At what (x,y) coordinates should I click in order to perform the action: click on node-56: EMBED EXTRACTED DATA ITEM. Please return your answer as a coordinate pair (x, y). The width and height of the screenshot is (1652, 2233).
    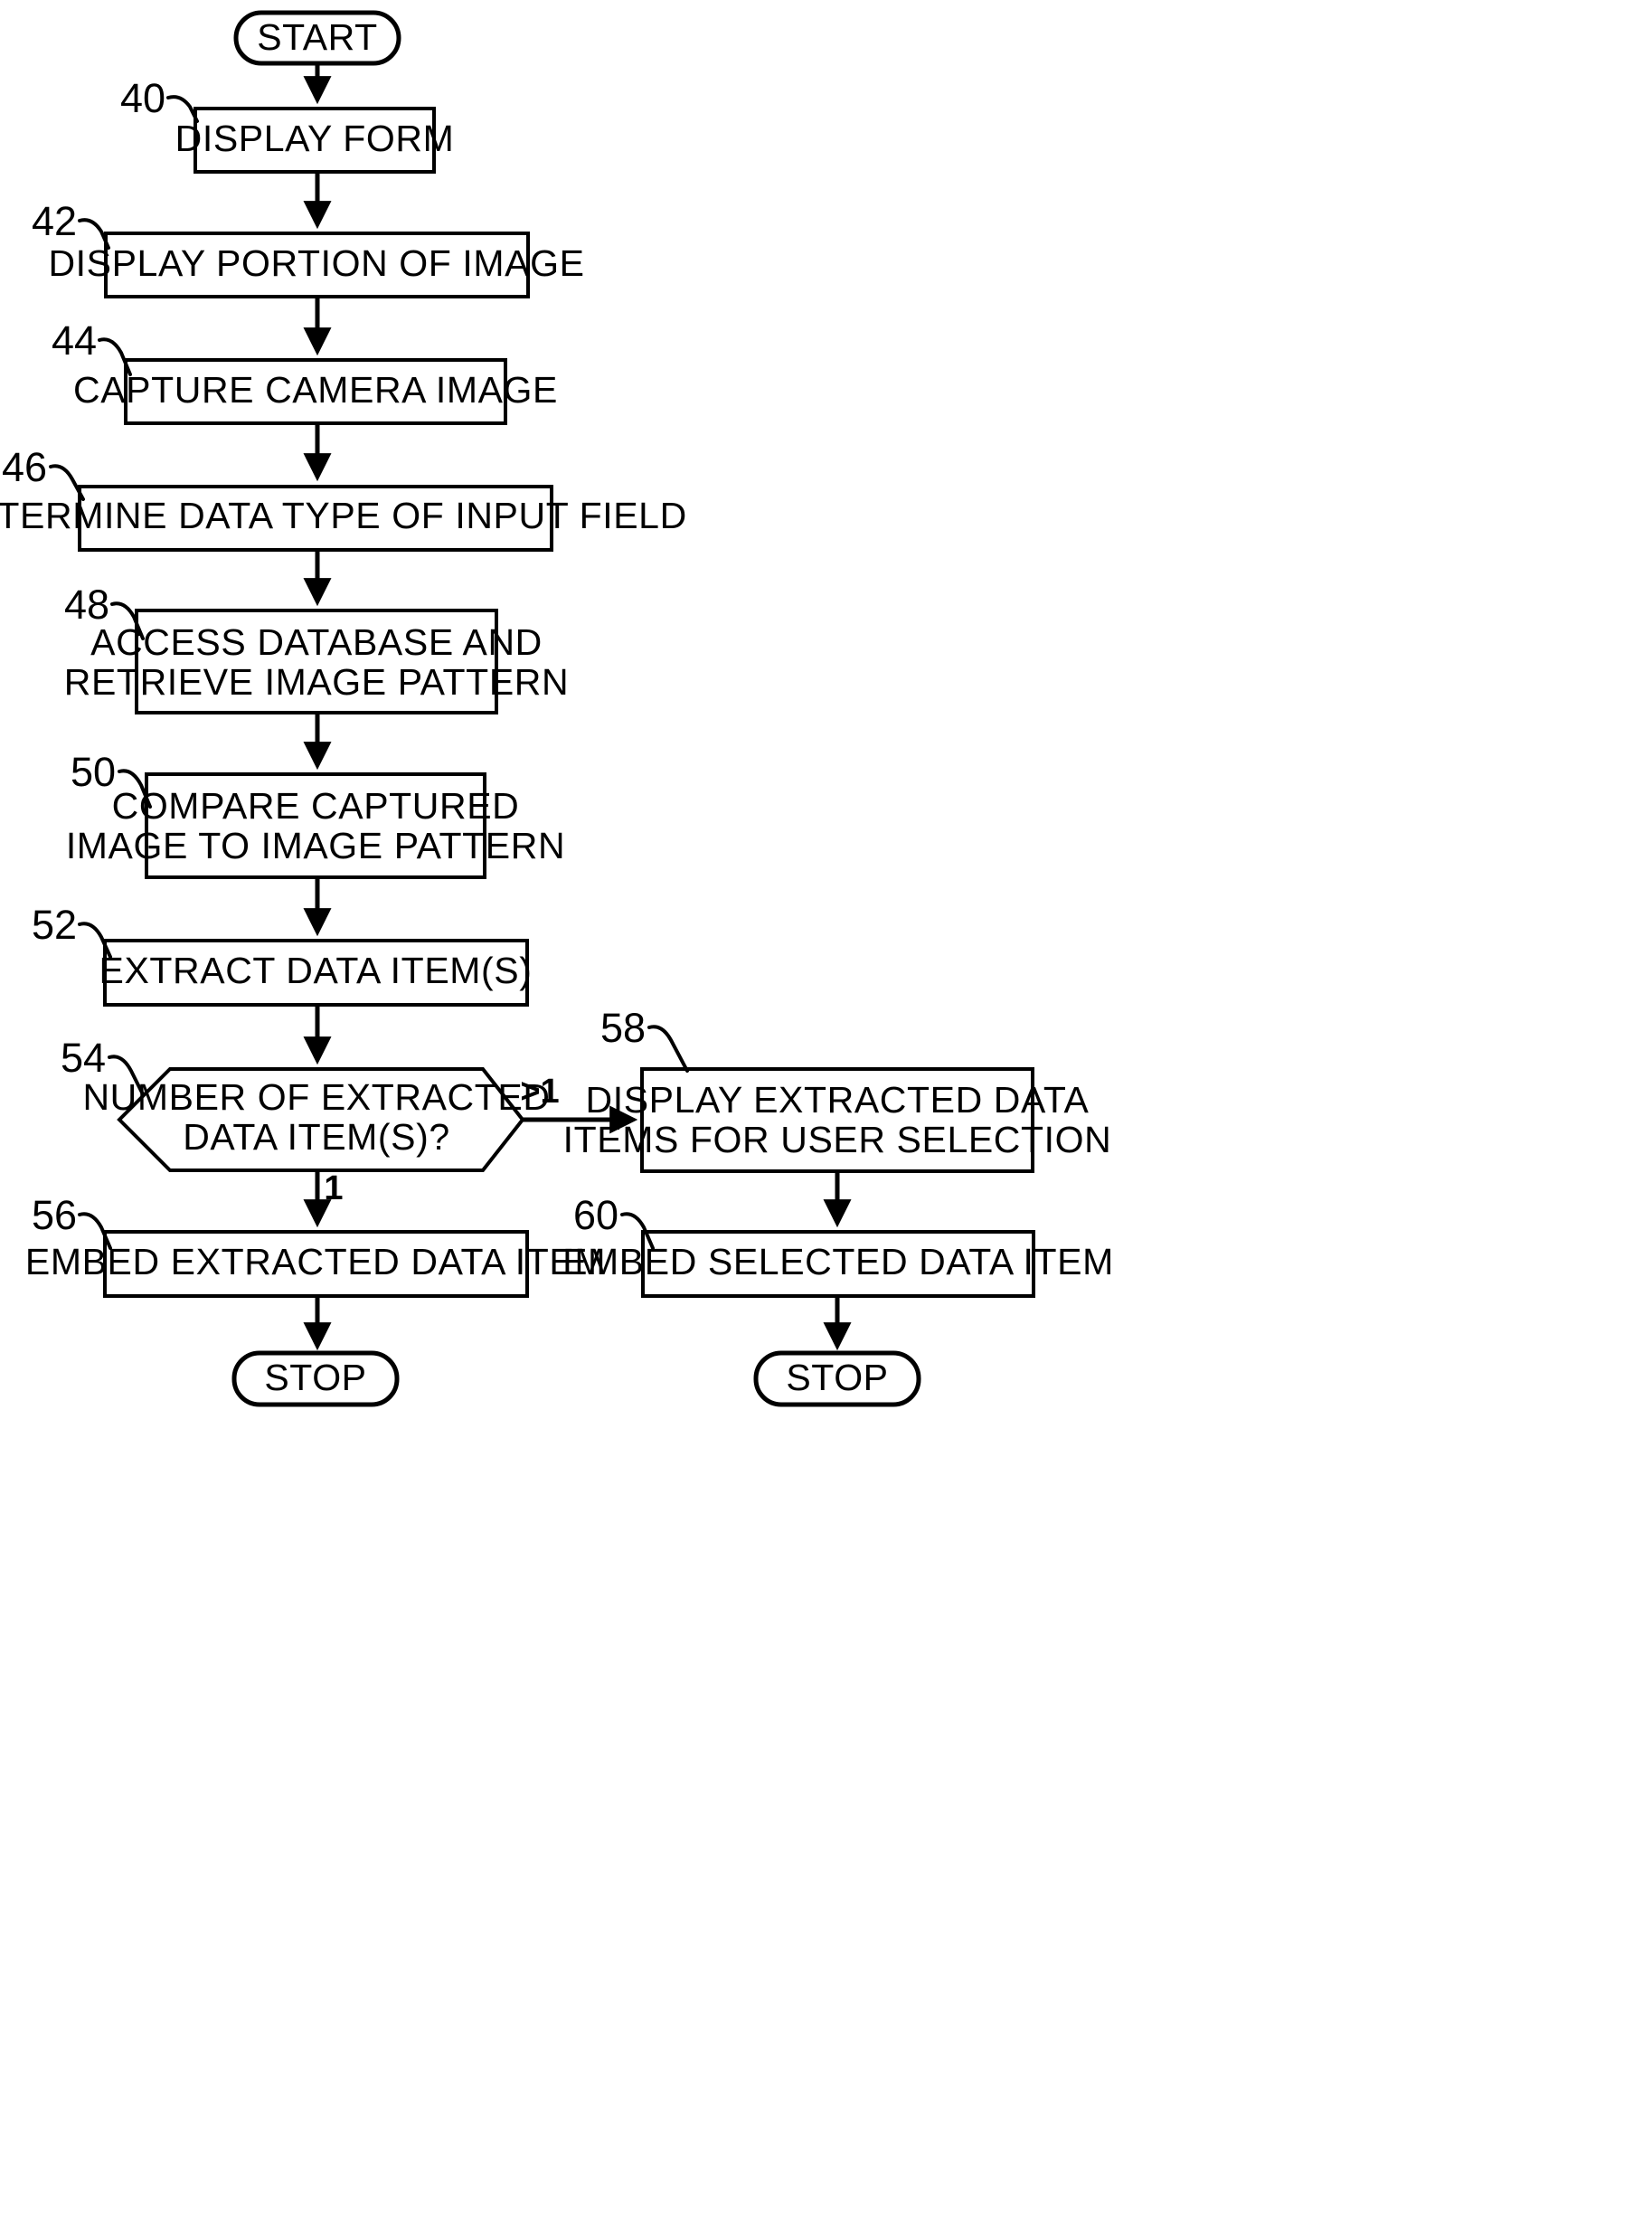
    Looking at the image, I should click on (315, 1264).